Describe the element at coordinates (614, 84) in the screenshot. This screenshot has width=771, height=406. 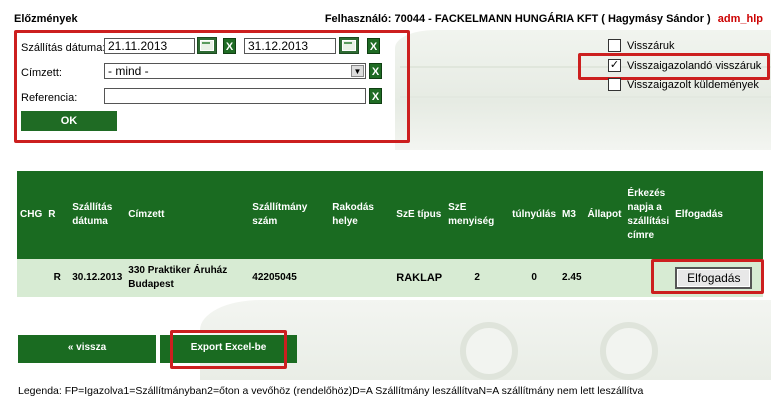
I see `confirmed-shipments-checkbox` at that location.